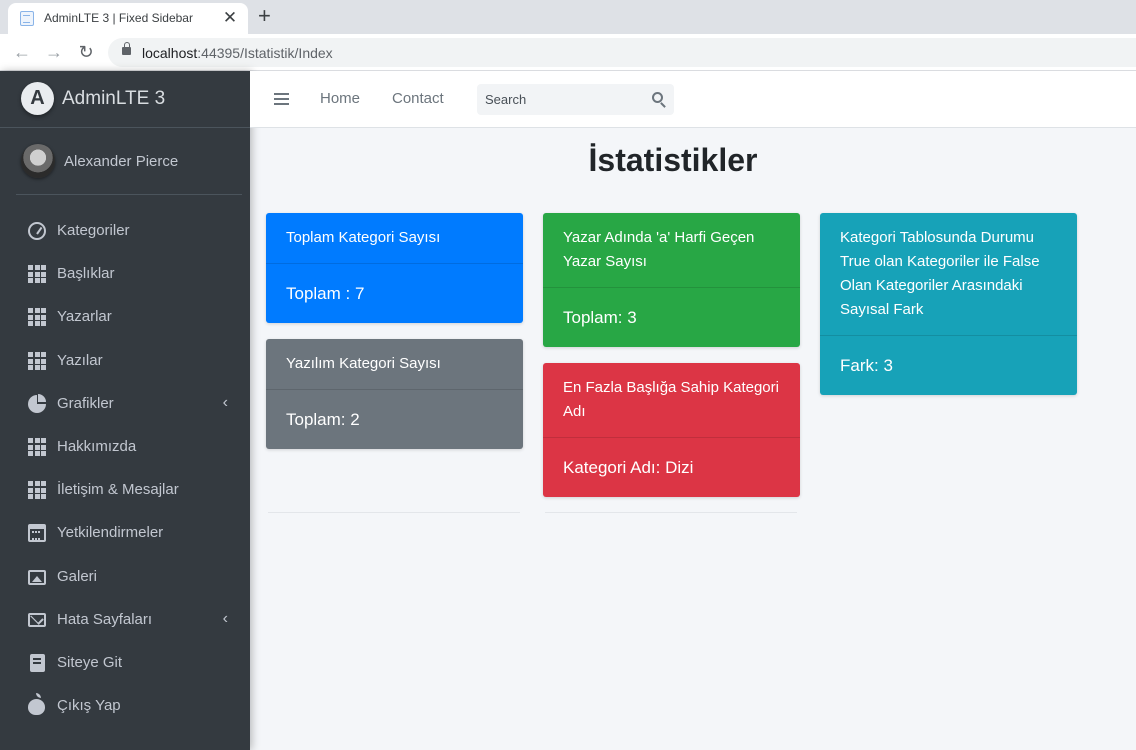 The image size is (1136, 750). What do you see at coordinates (559, 99) in the screenshot?
I see `search-input` at bounding box center [559, 99].